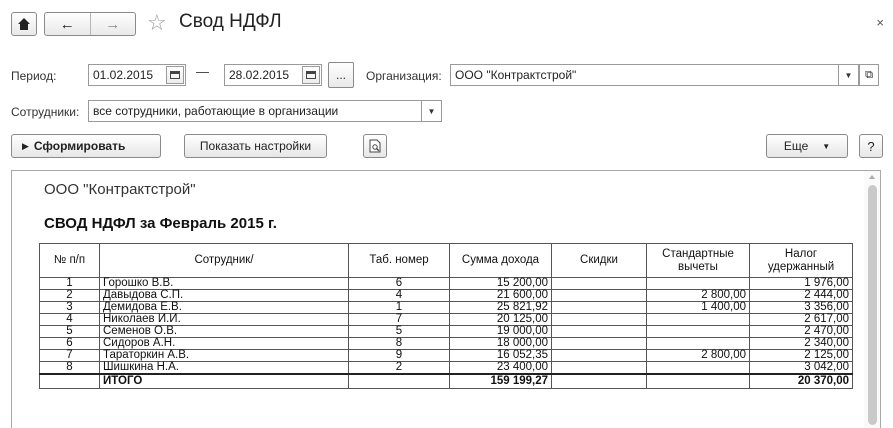  What do you see at coordinates (202, 71) in the screenshot?
I see `period-dash: —` at bounding box center [202, 71].